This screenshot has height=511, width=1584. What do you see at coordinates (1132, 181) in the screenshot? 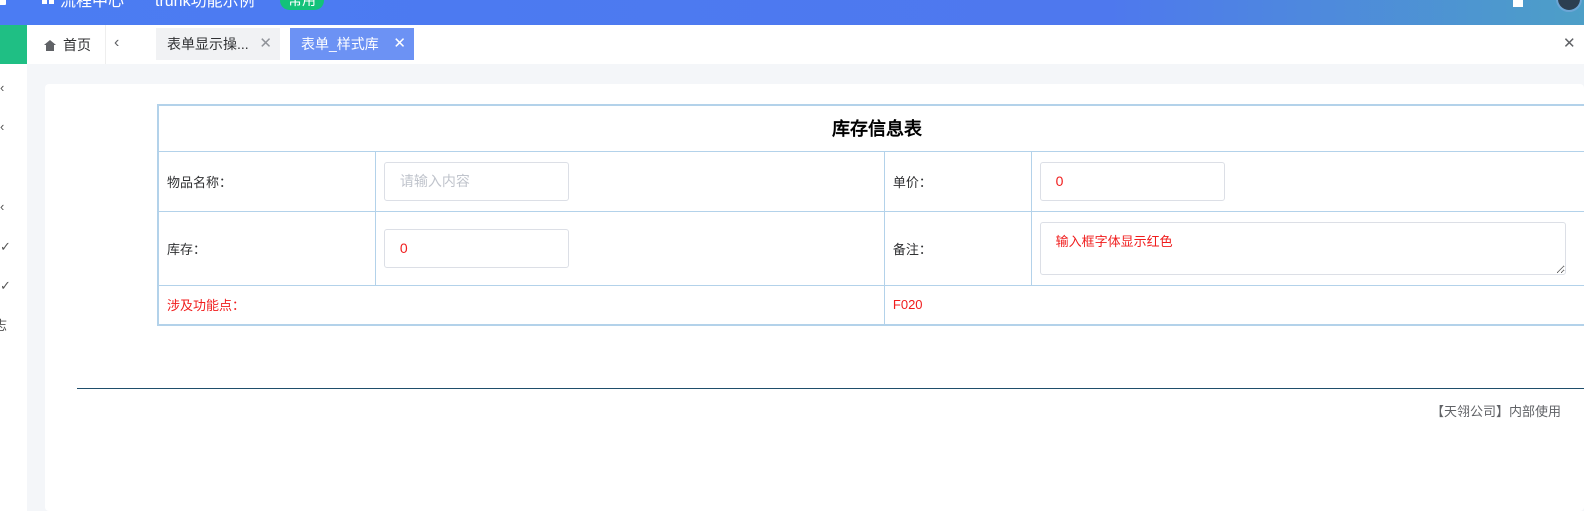
I see `price-input` at bounding box center [1132, 181].